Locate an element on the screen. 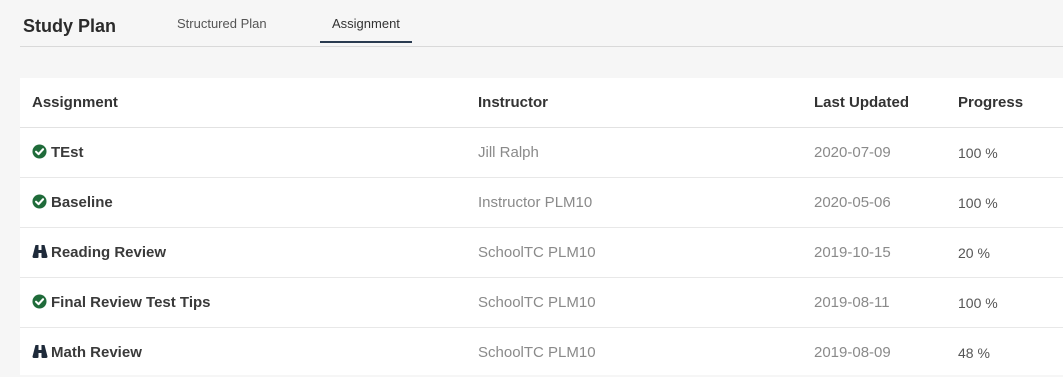  assignment-link: Math Review is located at coordinates (87, 352).